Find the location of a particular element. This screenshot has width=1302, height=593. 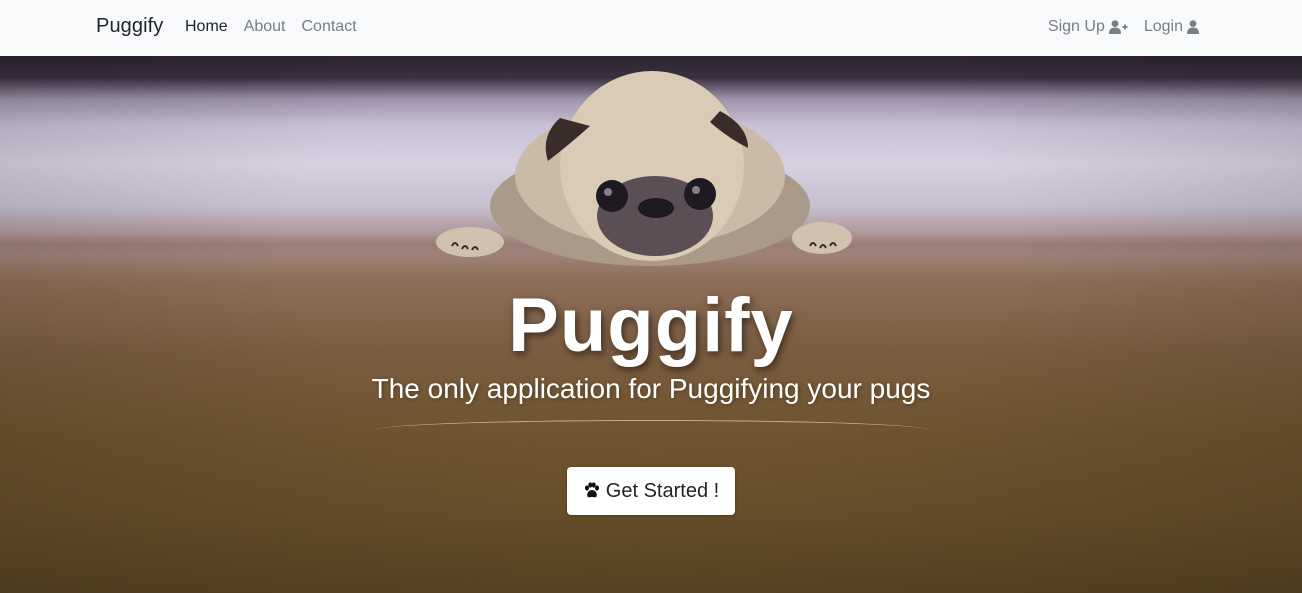

hero-title: Puggify is located at coordinates (651, 325).